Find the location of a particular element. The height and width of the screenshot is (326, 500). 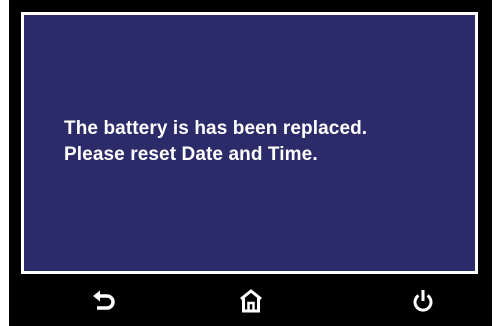

power-button is located at coordinates (423, 301).